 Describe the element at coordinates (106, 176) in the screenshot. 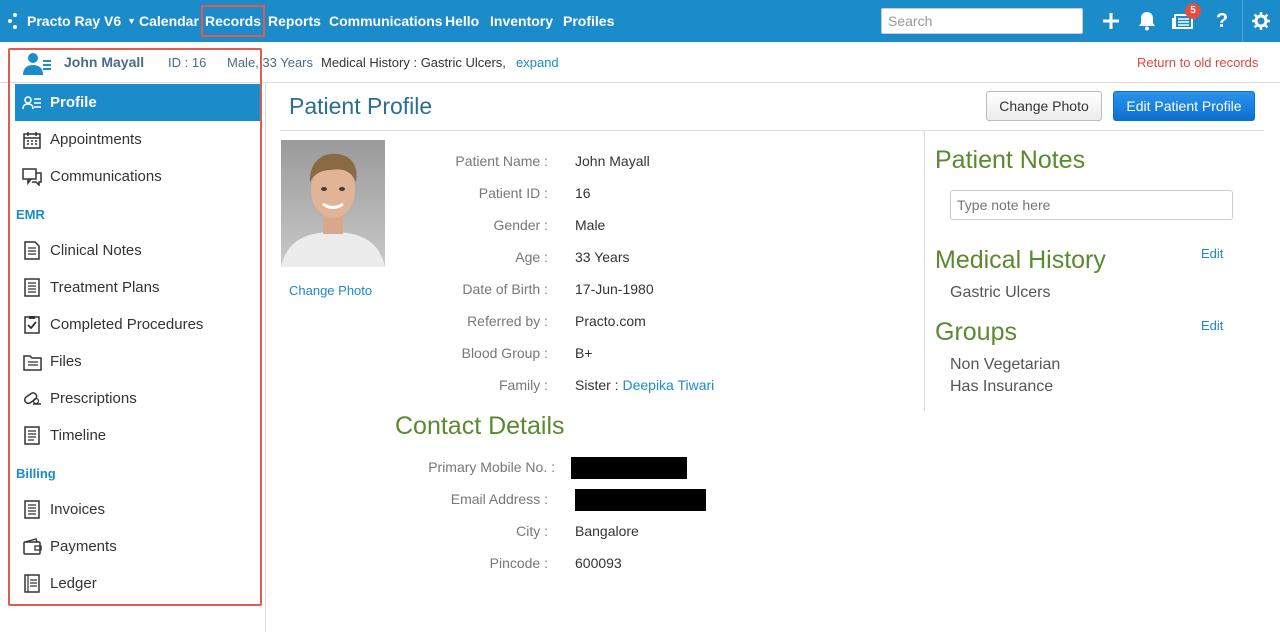

I see `sidebar-item-label: Communications` at that location.